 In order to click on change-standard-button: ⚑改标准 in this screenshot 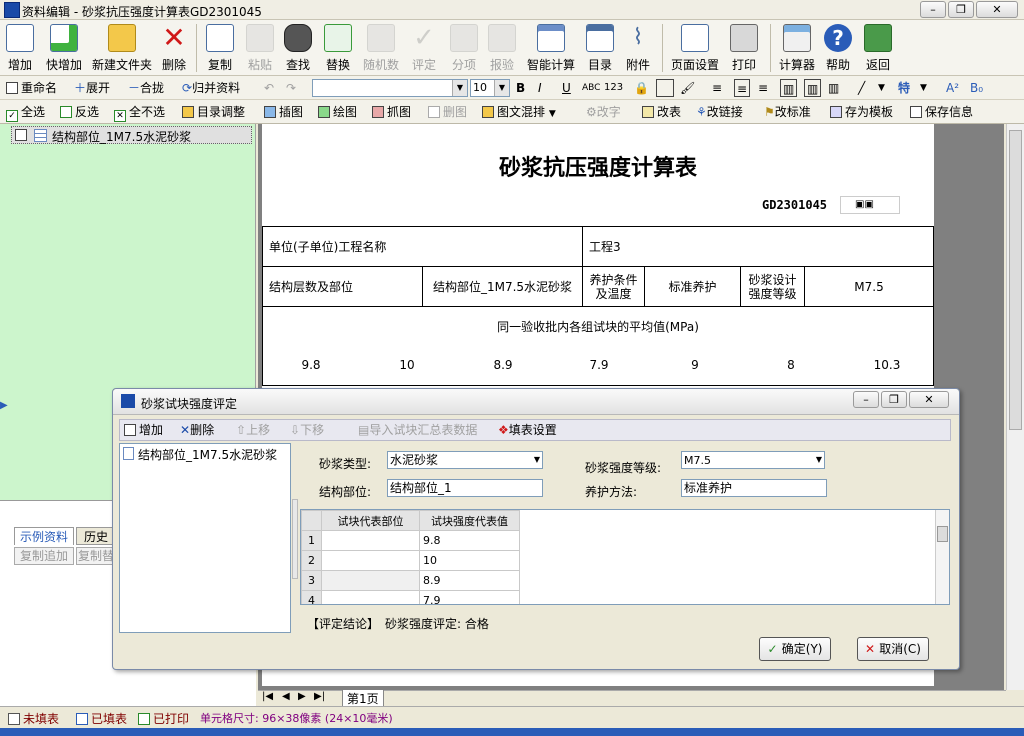, I will do `click(787, 112)`.